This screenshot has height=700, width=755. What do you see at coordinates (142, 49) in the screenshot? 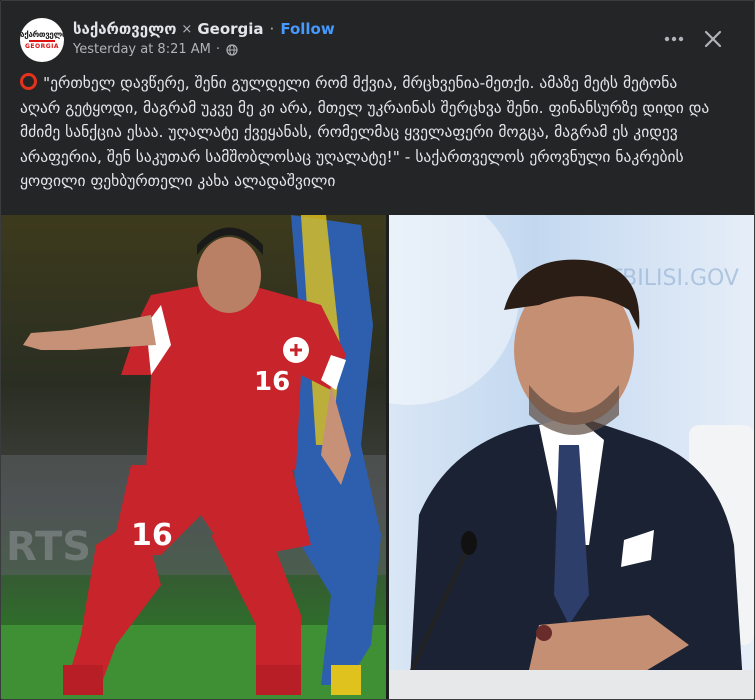
I see `post-timestamp: Yesterday at 8:21 AM` at bounding box center [142, 49].